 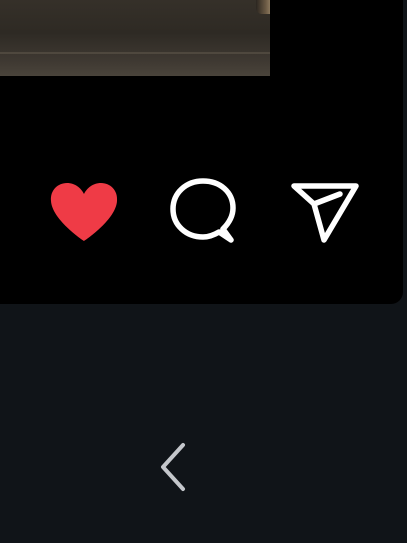 I want to click on comment-bubble-icon, so click(x=203, y=211).